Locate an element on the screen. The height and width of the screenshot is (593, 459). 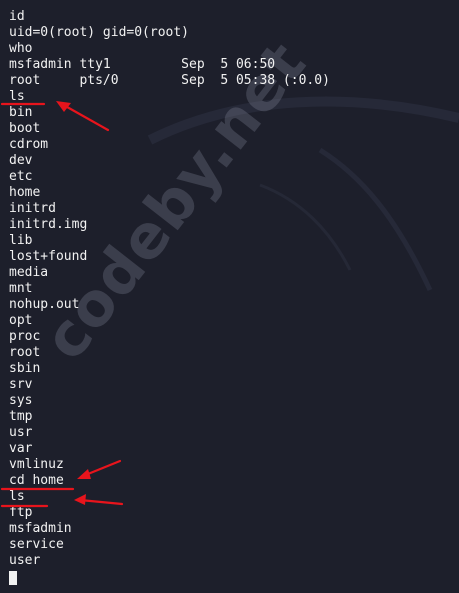
terminal-line: boot is located at coordinates (25, 128).